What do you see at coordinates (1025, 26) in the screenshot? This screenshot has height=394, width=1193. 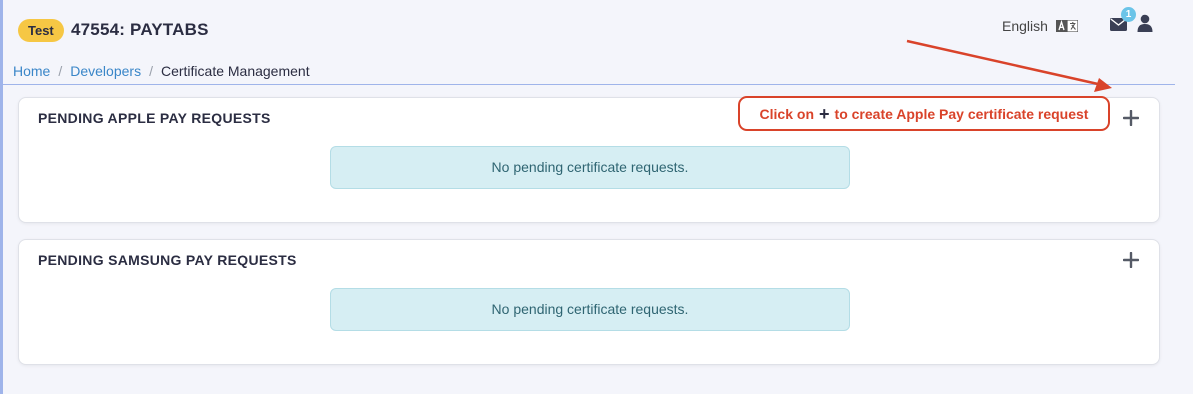 I see `language-label: English` at bounding box center [1025, 26].